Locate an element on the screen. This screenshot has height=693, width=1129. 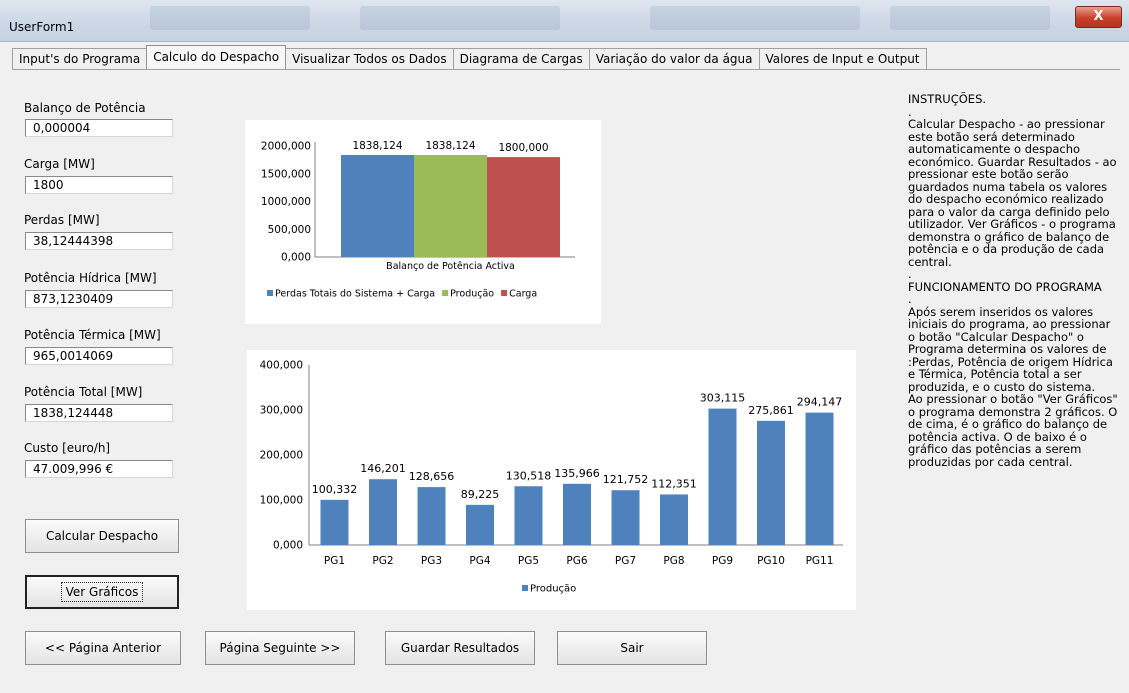
data-label: 121,752 is located at coordinates (626, 479).